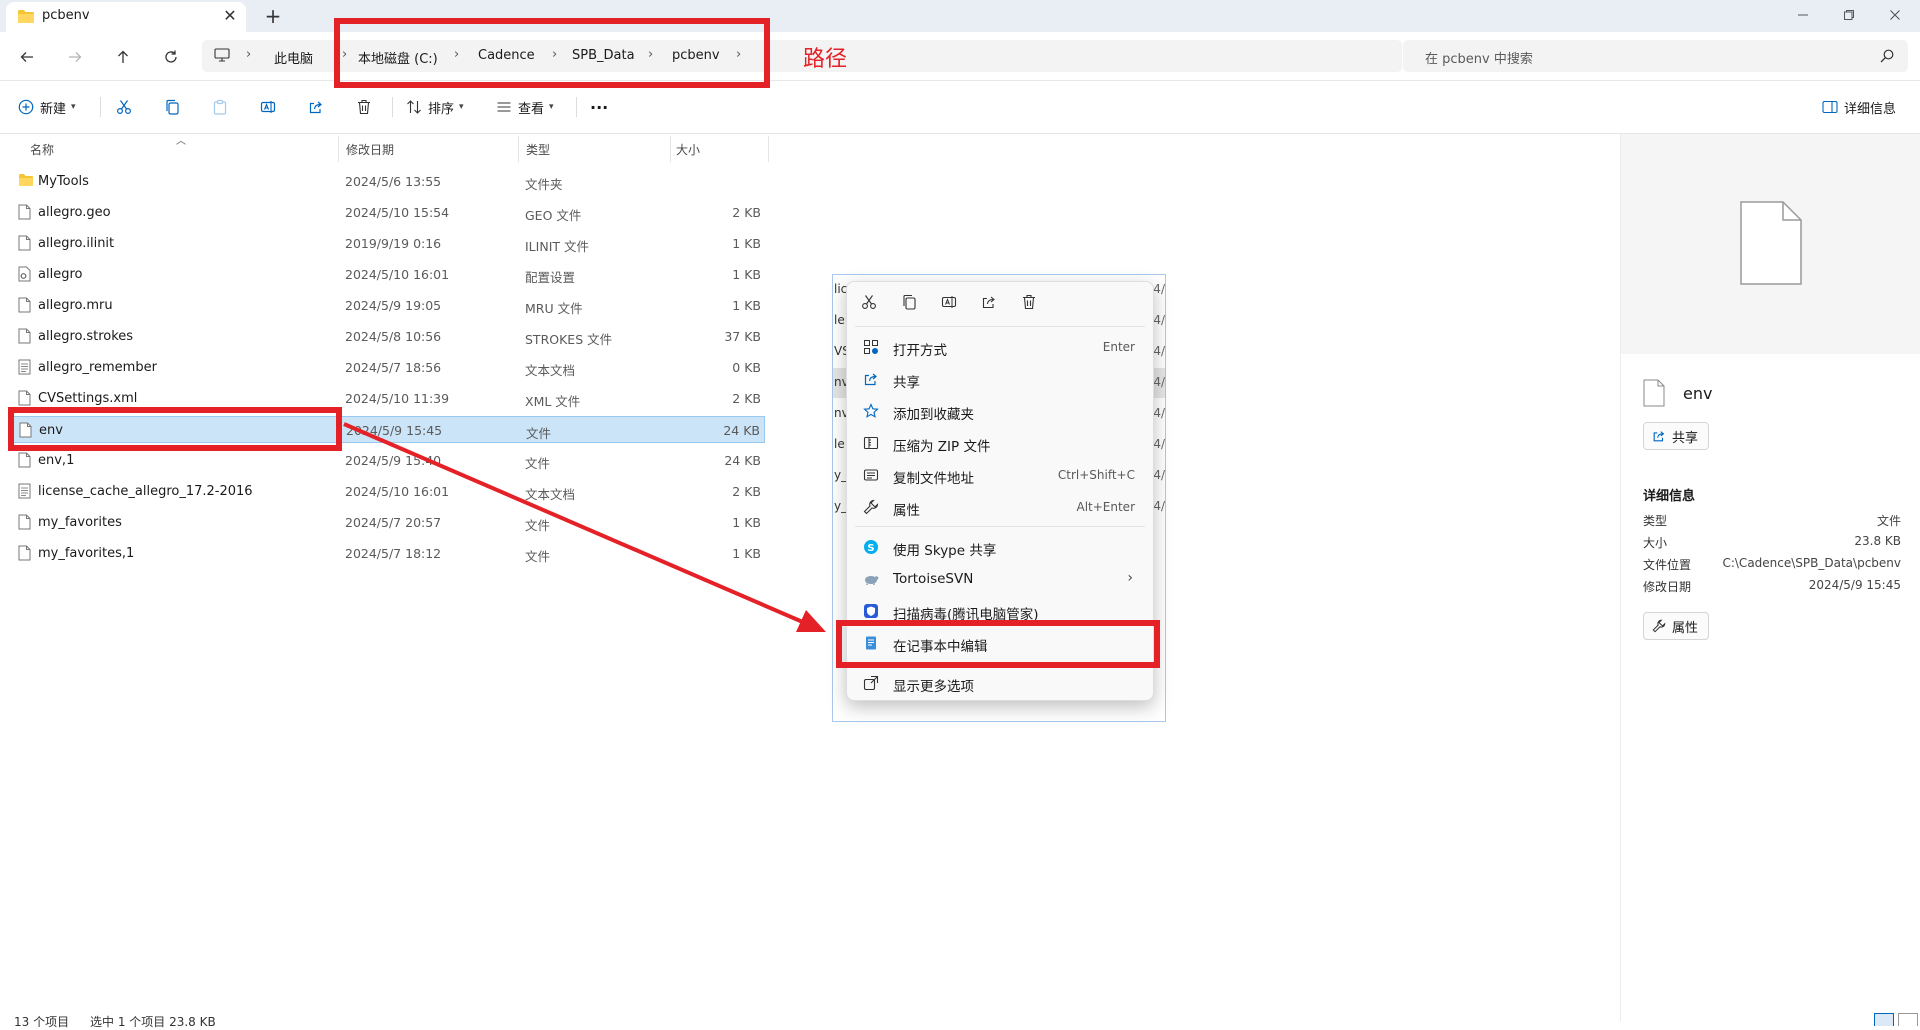  Describe the element at coordinates (584, 527) in the screenshot. I see `annotation-arrow` at that location.